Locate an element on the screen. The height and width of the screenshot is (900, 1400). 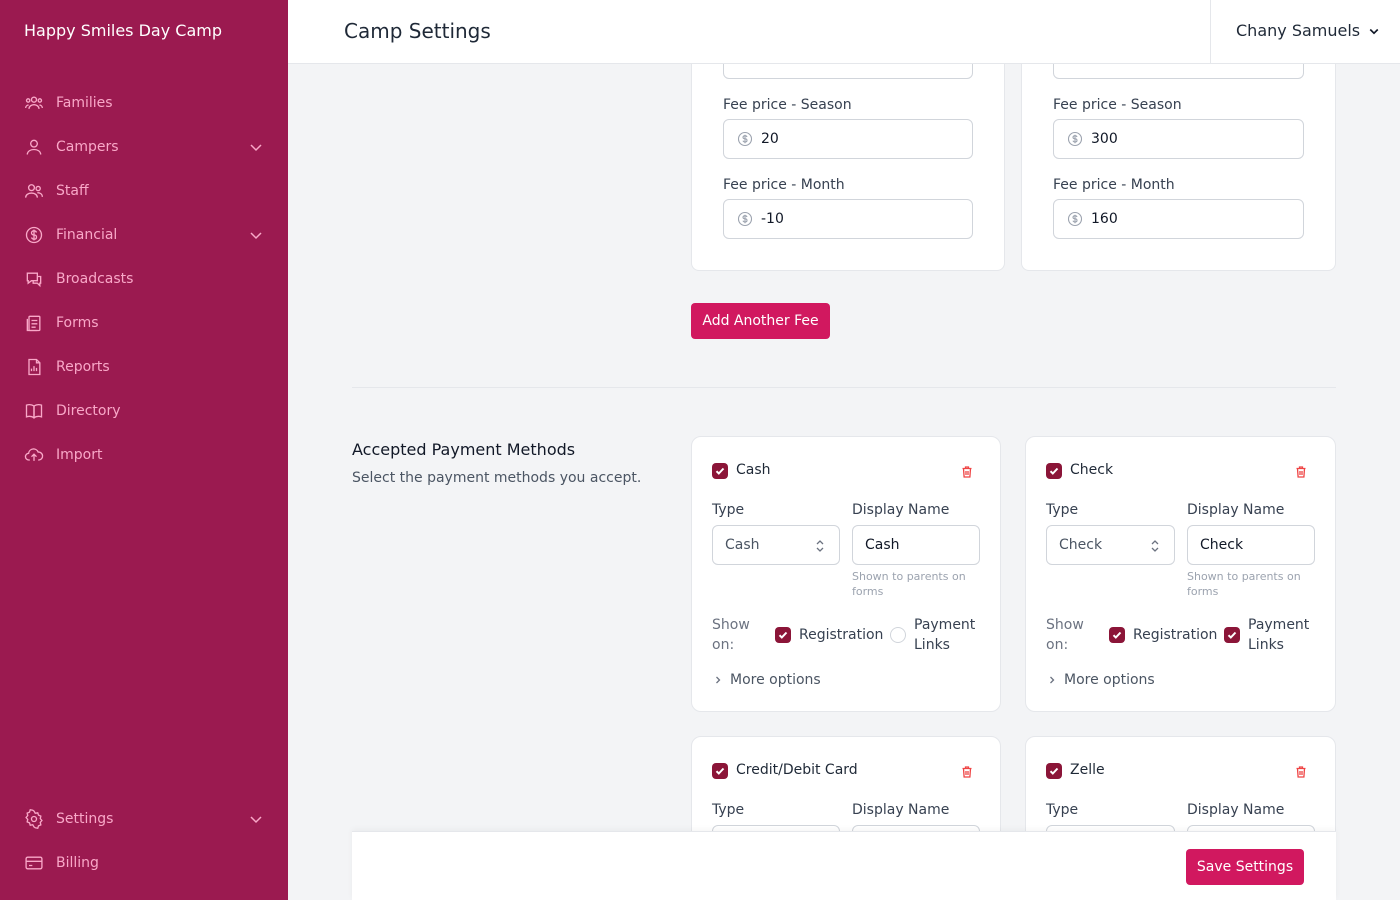
upload-cloud-icon is located at coordinates (34, 455).